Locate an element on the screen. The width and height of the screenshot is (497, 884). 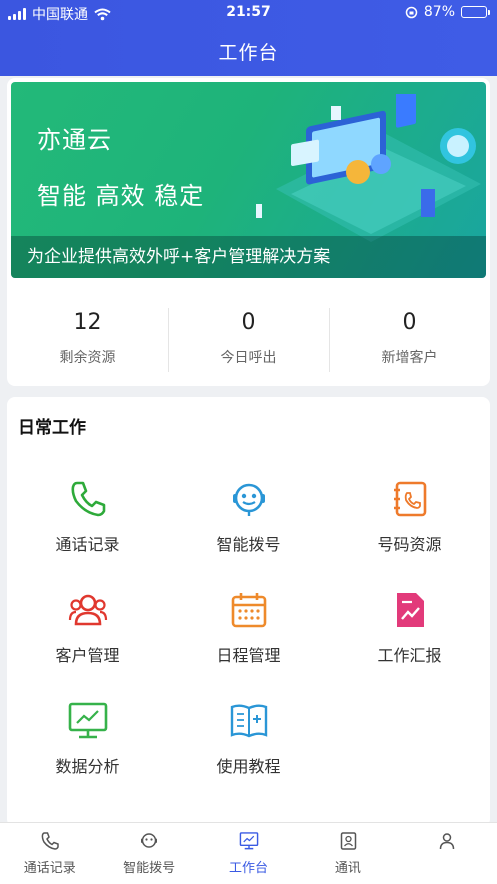
work-item-label: 客户管理 is located at coordinates (87, 655).